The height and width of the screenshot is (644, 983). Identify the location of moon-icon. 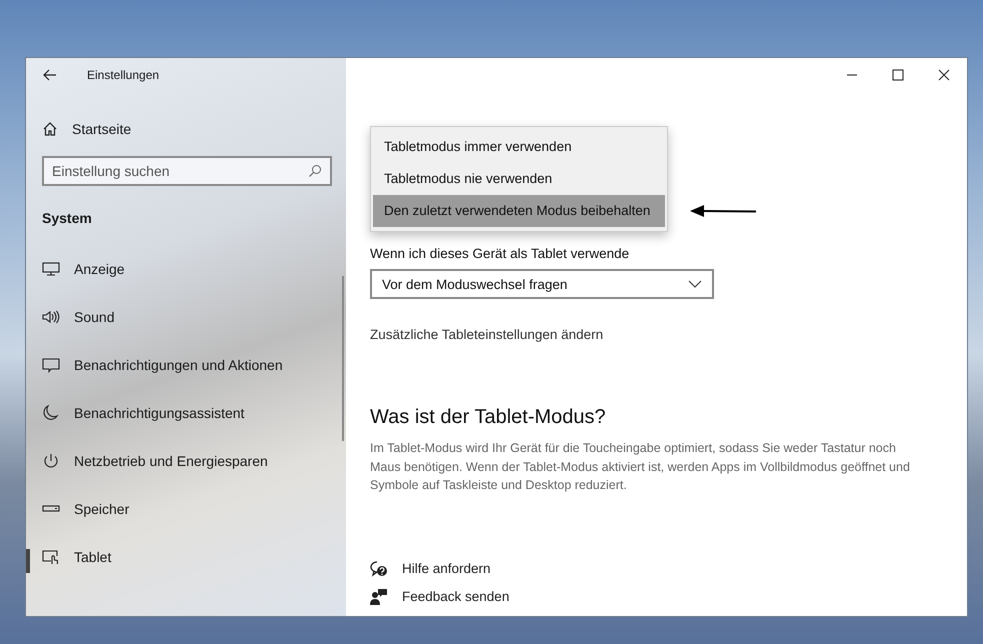
(51, 413).